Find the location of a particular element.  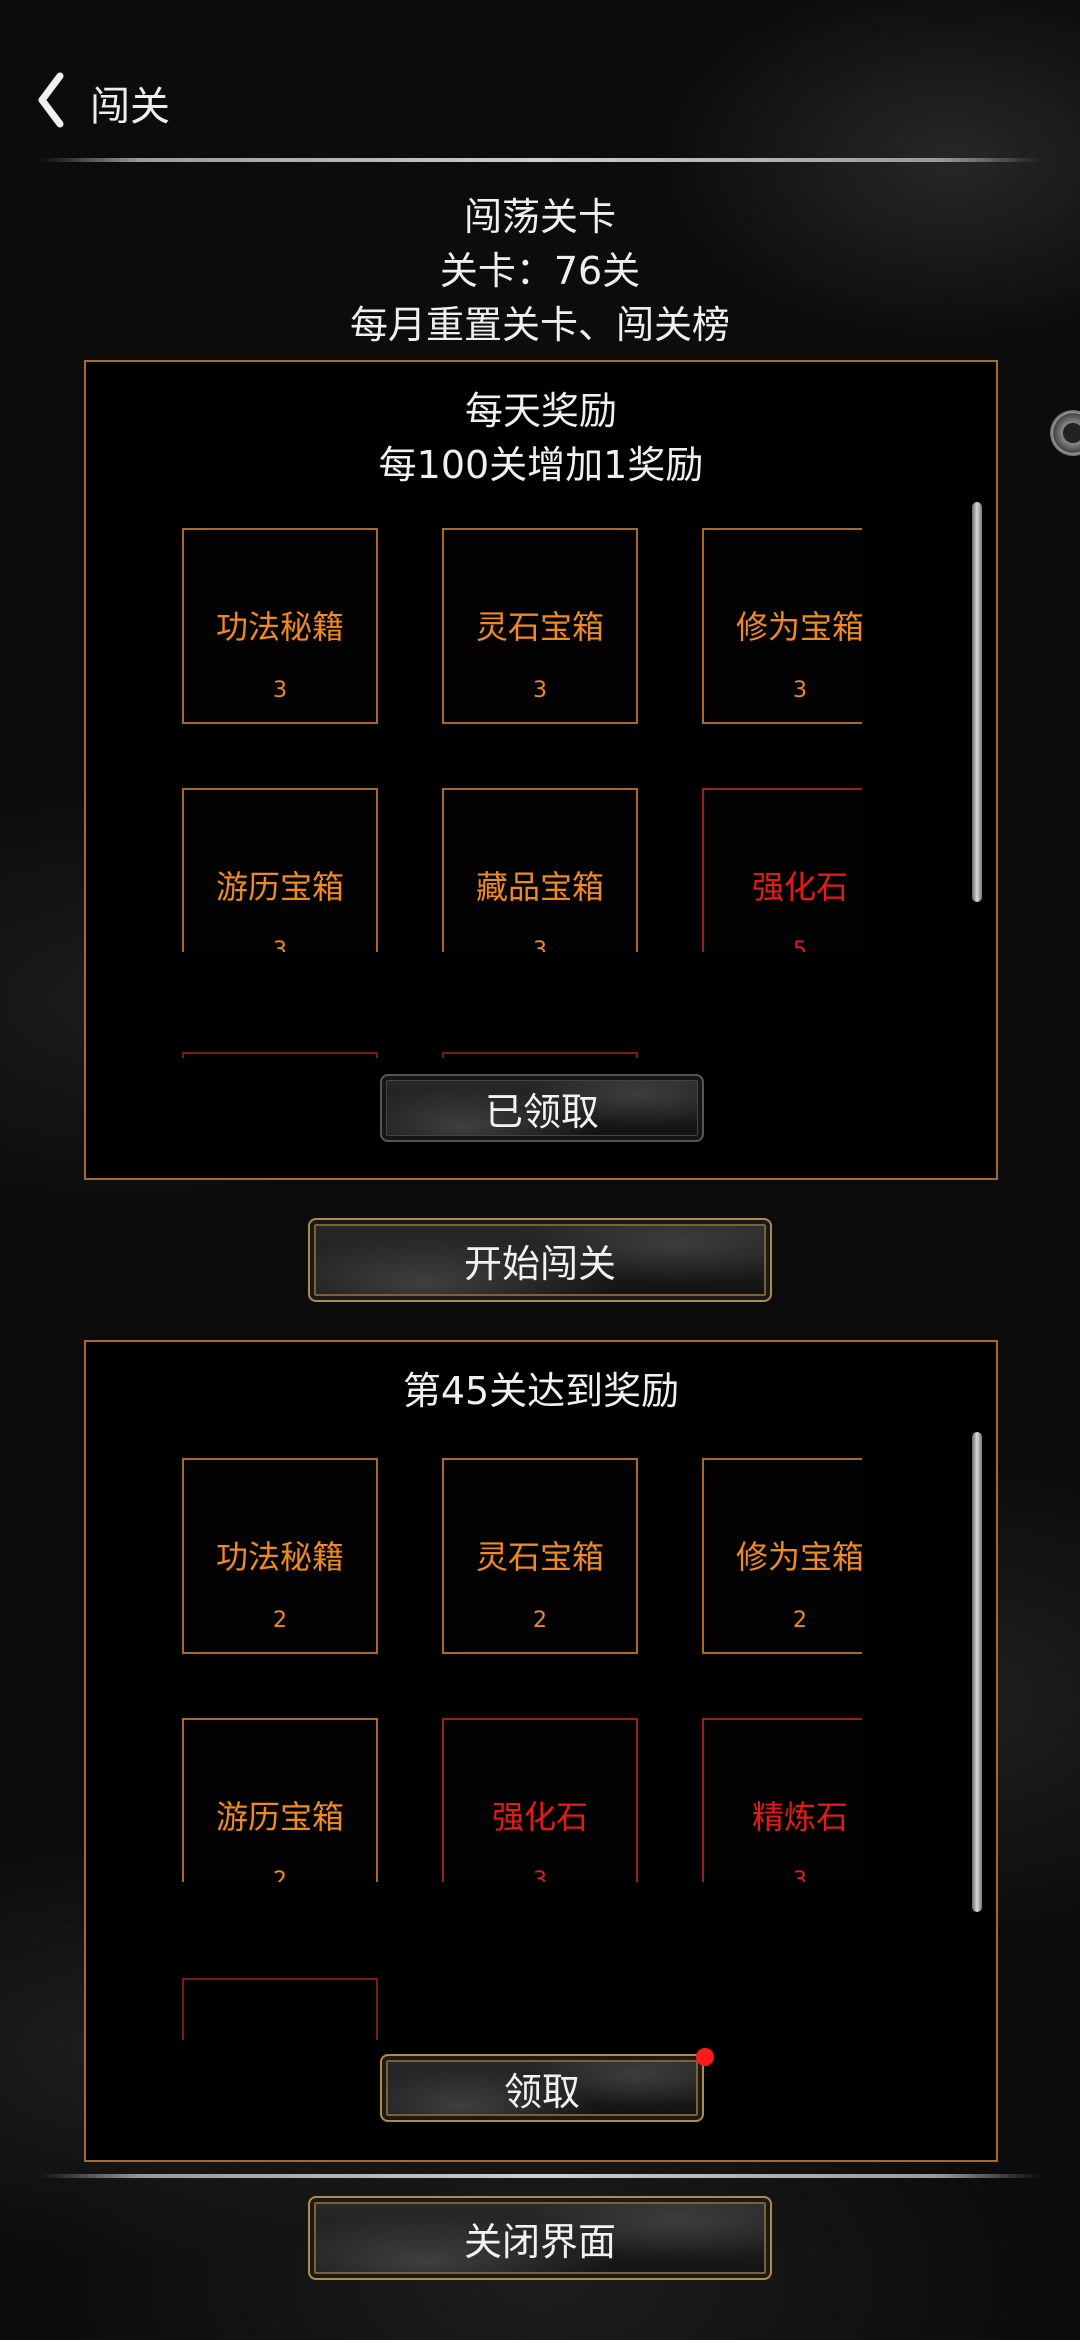

reward-item: 游历宝箱 3 is located at coordinates (280, 870).